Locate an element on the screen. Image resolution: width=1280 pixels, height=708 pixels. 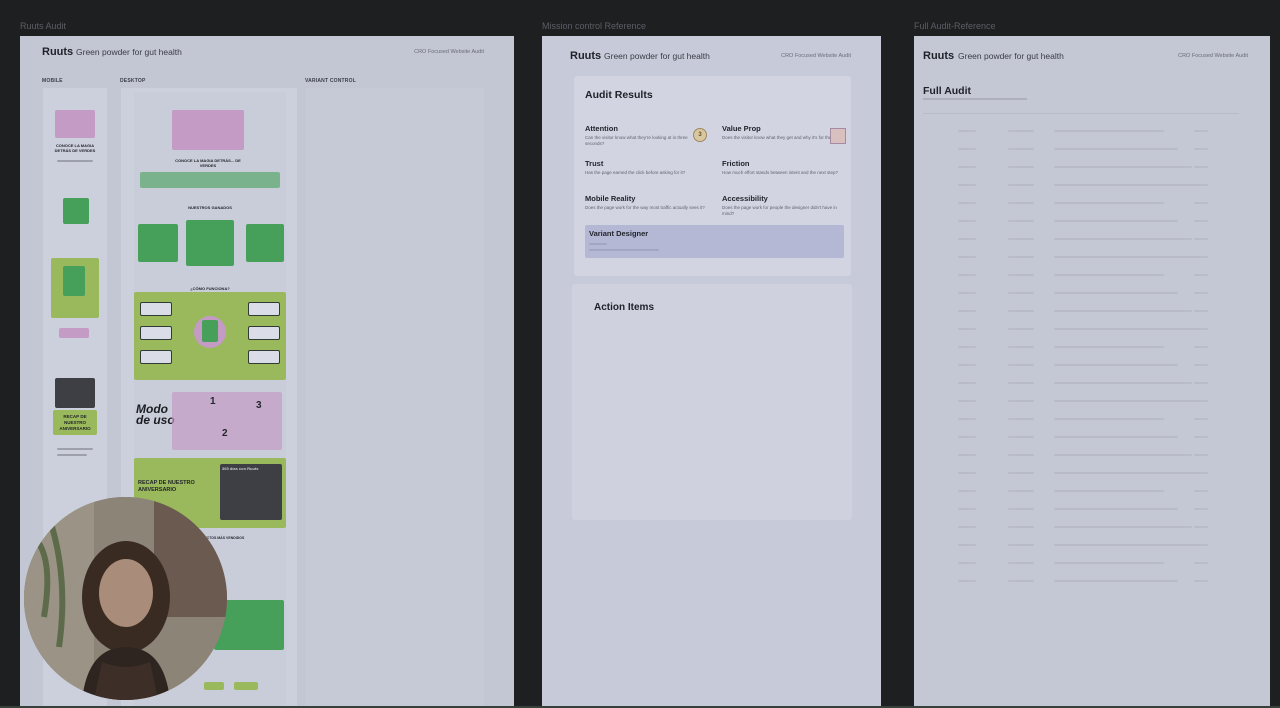
attention-score-badge: 3 is located at coordinates (700, 135).